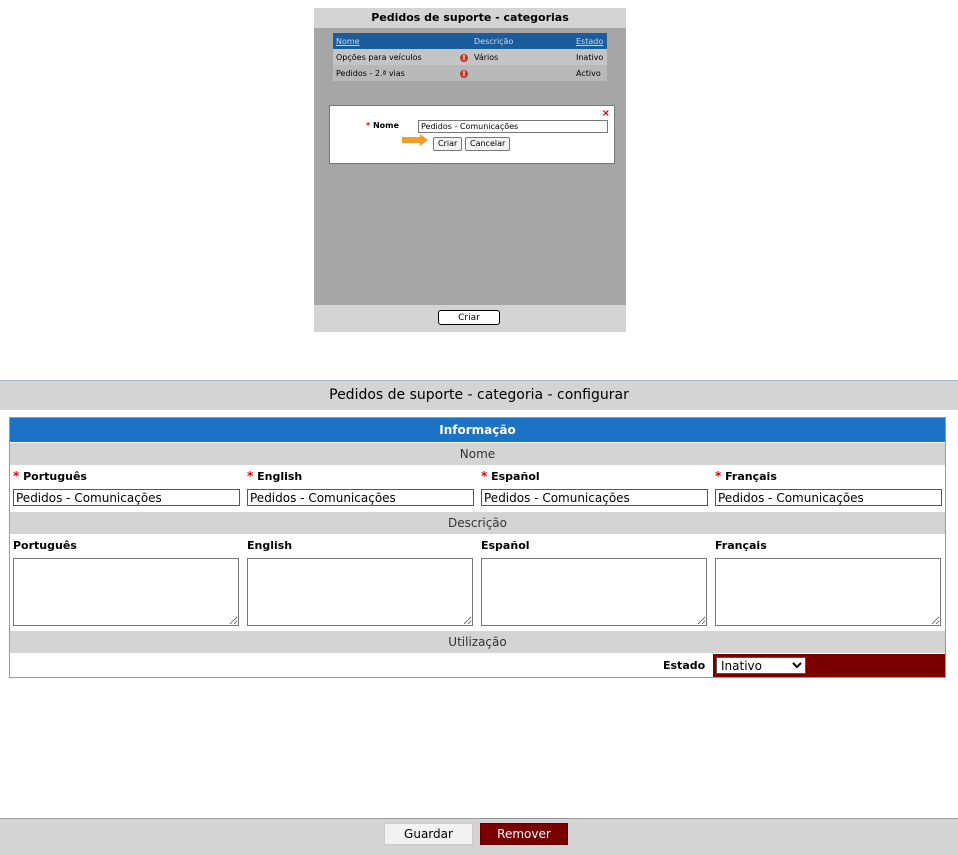 Image resolution: width=958 pixels, height=855 pixels. I want to click on status-select: Inativo, so click(761, 665).